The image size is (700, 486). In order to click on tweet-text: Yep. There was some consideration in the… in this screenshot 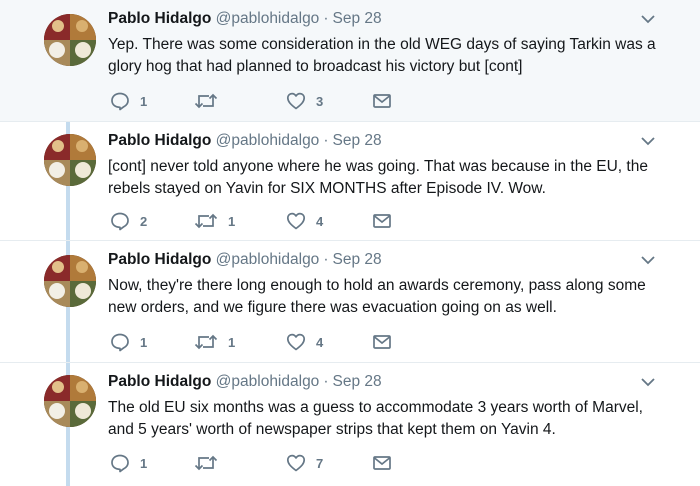, I will do `click(382, 55)`.